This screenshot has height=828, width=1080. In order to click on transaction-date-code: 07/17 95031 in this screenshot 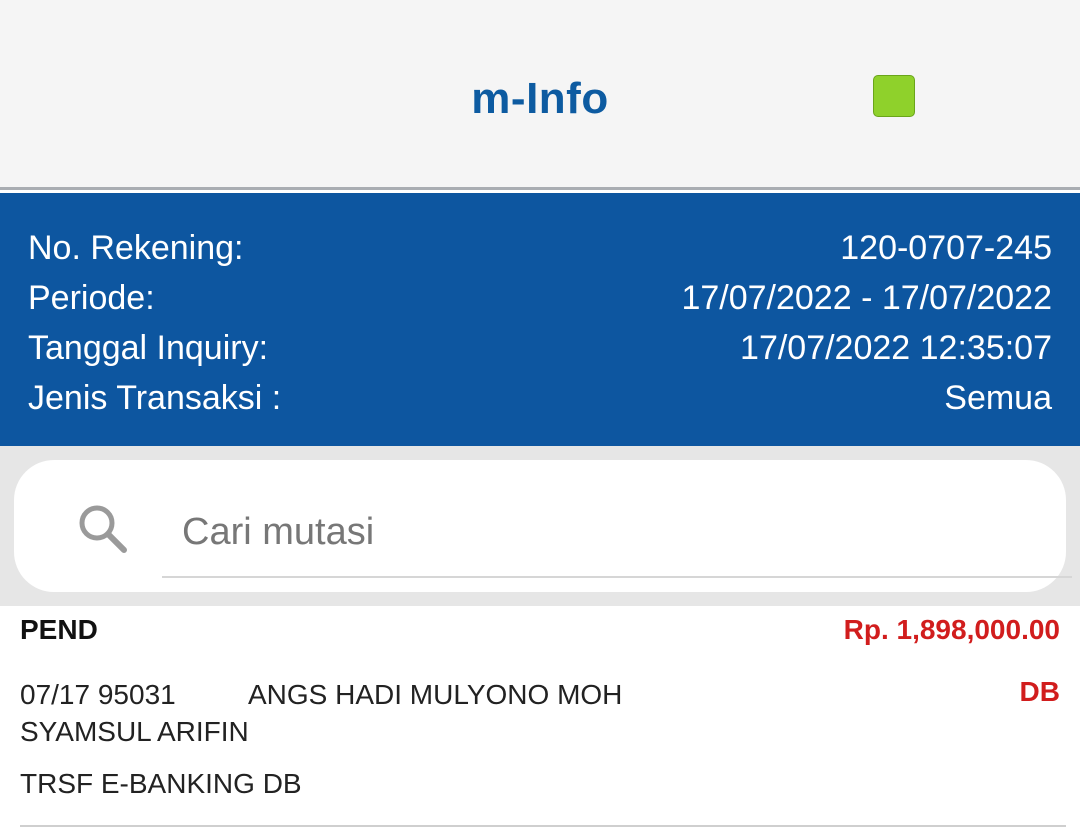, I will do `click(98, 694)`.